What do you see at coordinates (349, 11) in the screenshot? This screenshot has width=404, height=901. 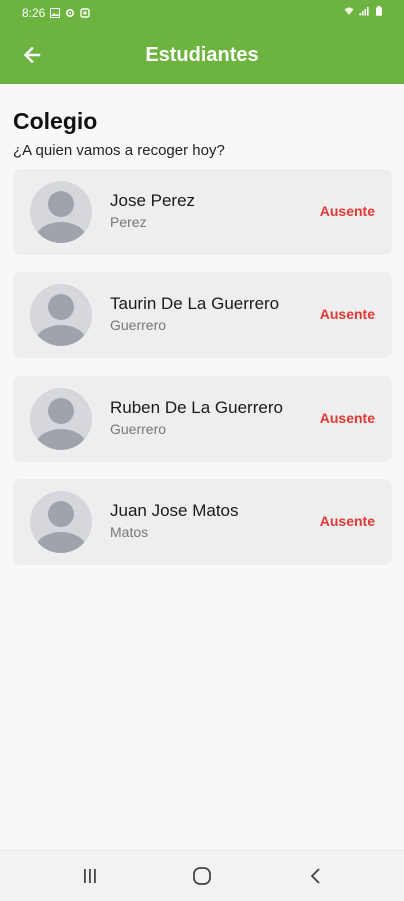 I see `wifi-icon` at bounding box center [349, 11].